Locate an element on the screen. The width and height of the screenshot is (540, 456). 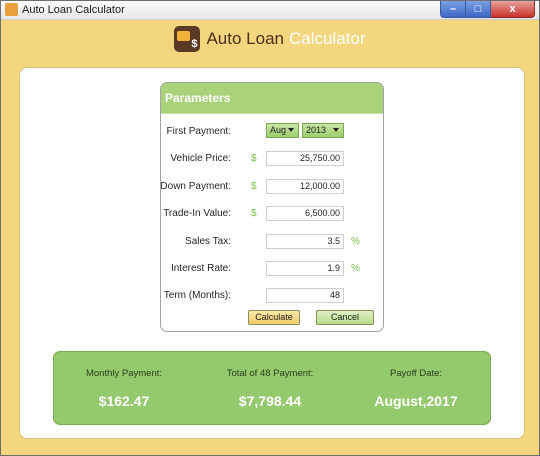
first-payment-month-value: Aug is located at coordinates (278, 130).